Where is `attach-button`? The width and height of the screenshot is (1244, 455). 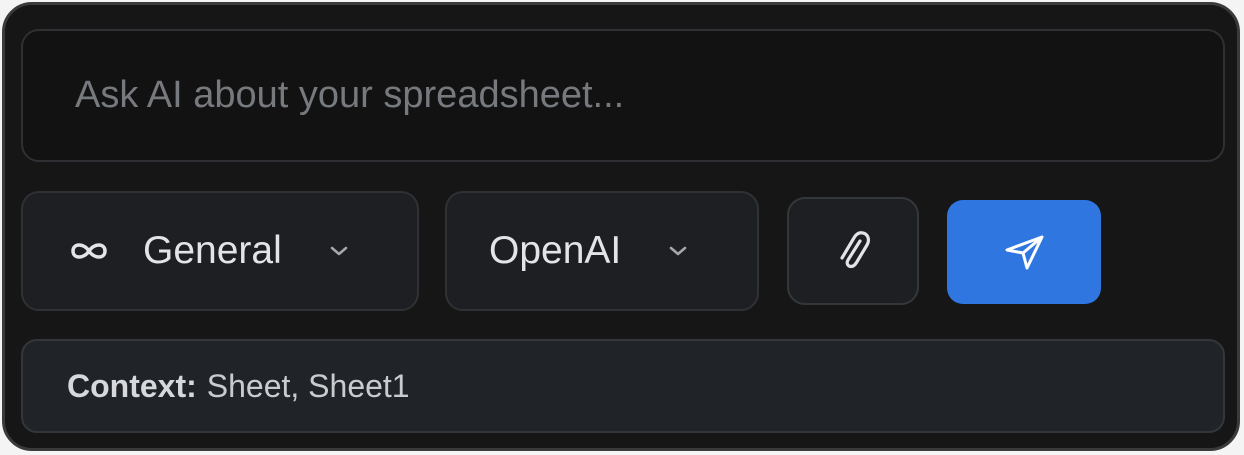 attach-button is located at coordinates (853, 251).